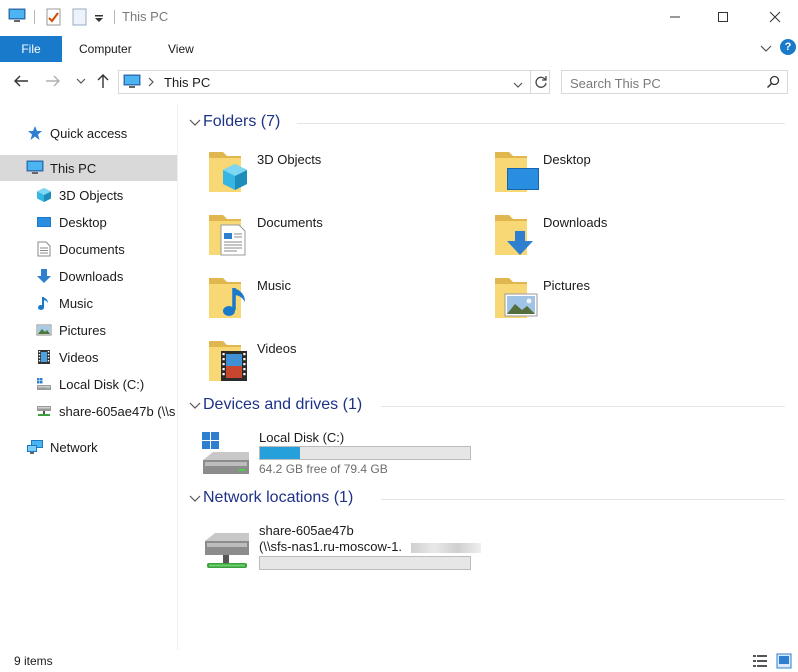 This screenshot has width=798, height=672. Describe the element at coordinates (365, 563) in the screenshot. I see `network-usage-bar` at that location.